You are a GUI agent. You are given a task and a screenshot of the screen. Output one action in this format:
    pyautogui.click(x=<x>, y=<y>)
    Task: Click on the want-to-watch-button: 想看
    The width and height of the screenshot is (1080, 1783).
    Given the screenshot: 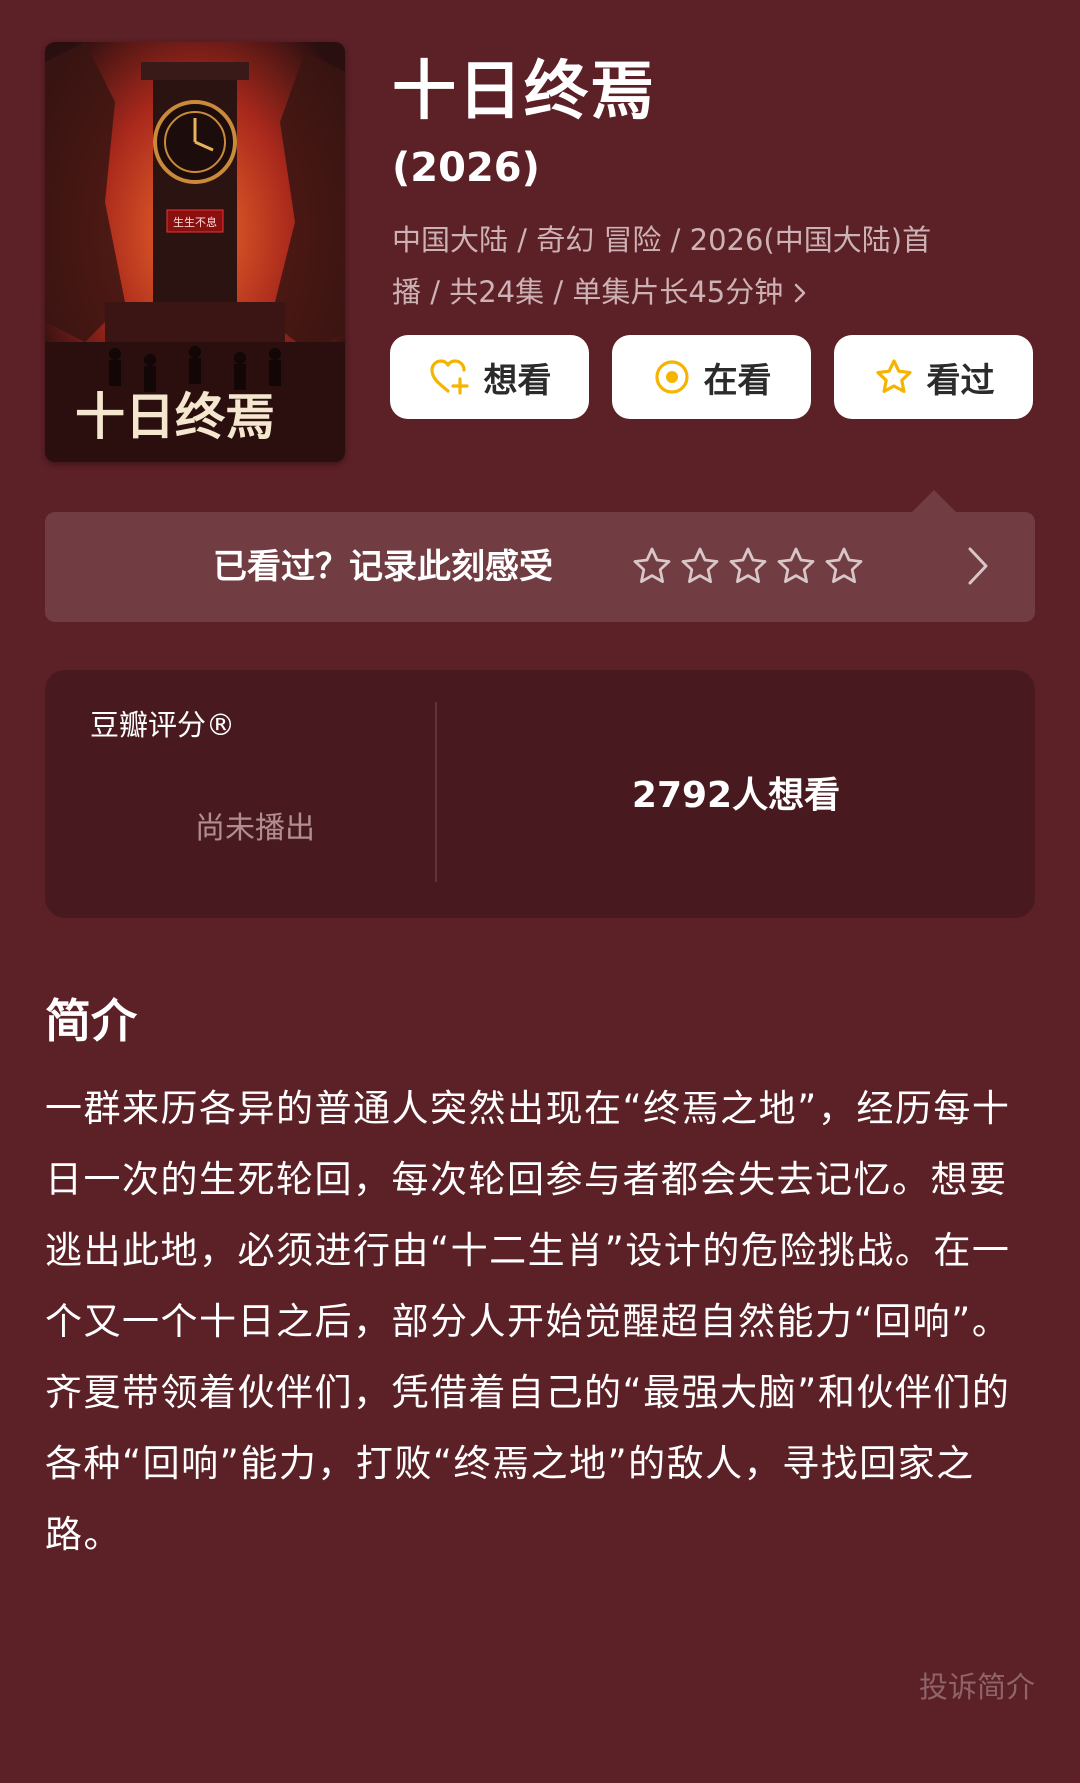 What is the action you would take?
    pyautogui.click(x=489, y=377)
    